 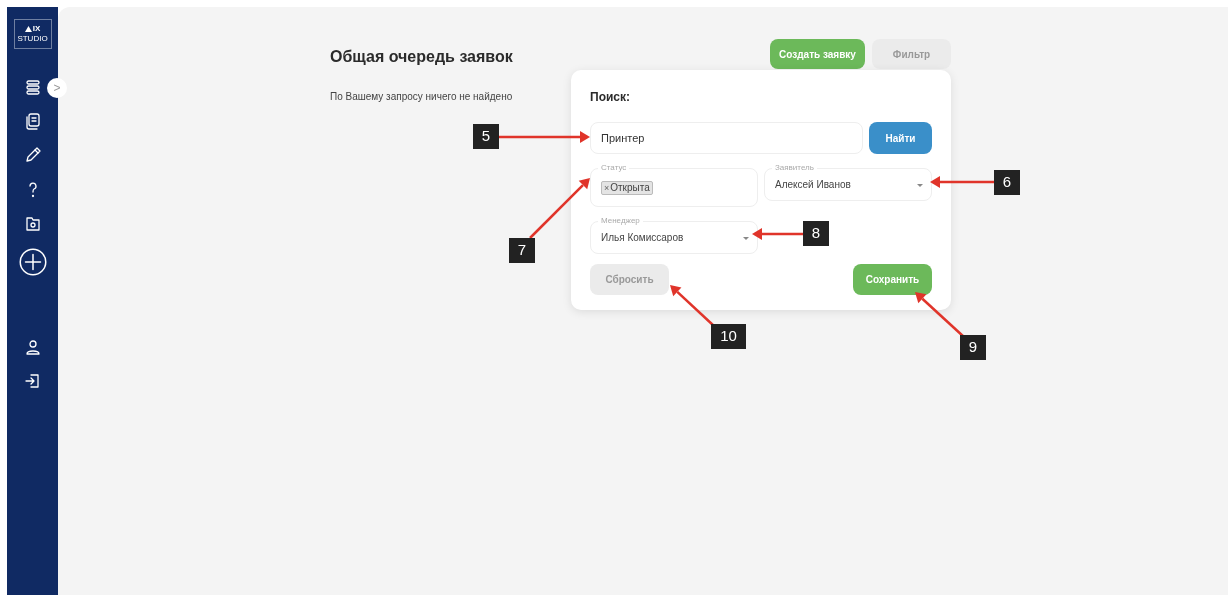 I want to click on reset-button: Сбросить, so click(x=629, y=279).